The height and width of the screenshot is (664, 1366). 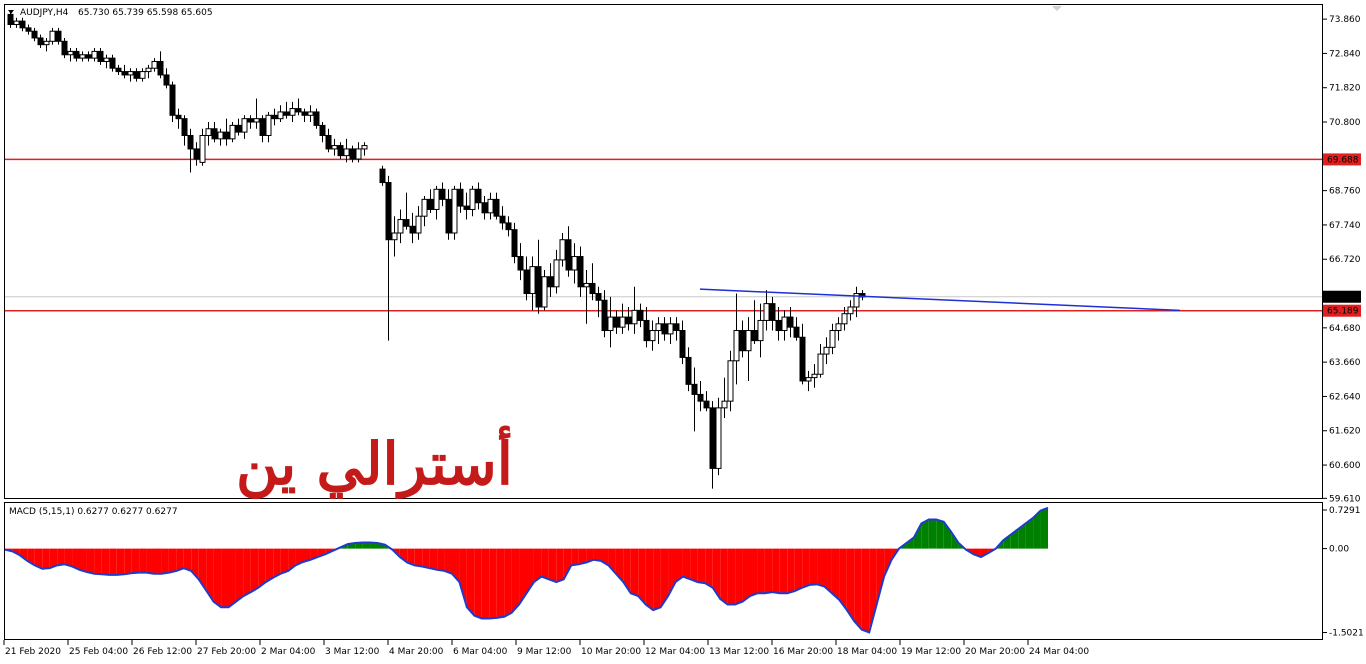 I want to click on time-tick-label: 24 Mar 04:00, so click(x=1059, y=652).